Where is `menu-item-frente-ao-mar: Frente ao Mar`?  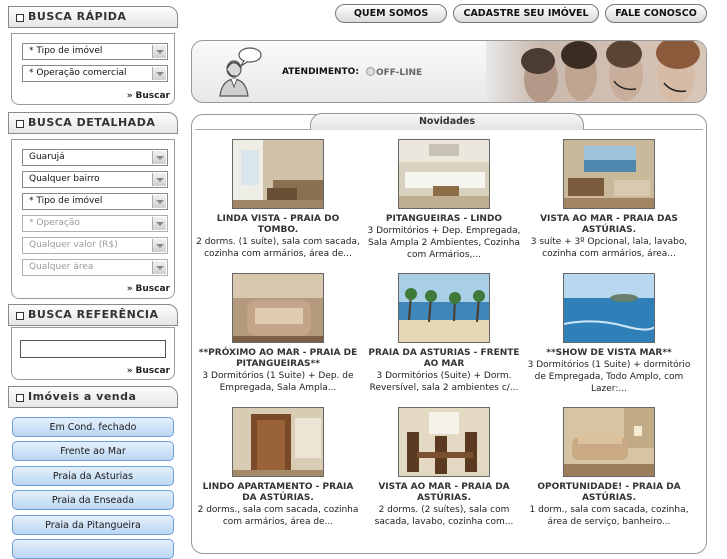
menu-item-frente-ao-mar: Frente ao Mar is located at coordinates (93, 451).